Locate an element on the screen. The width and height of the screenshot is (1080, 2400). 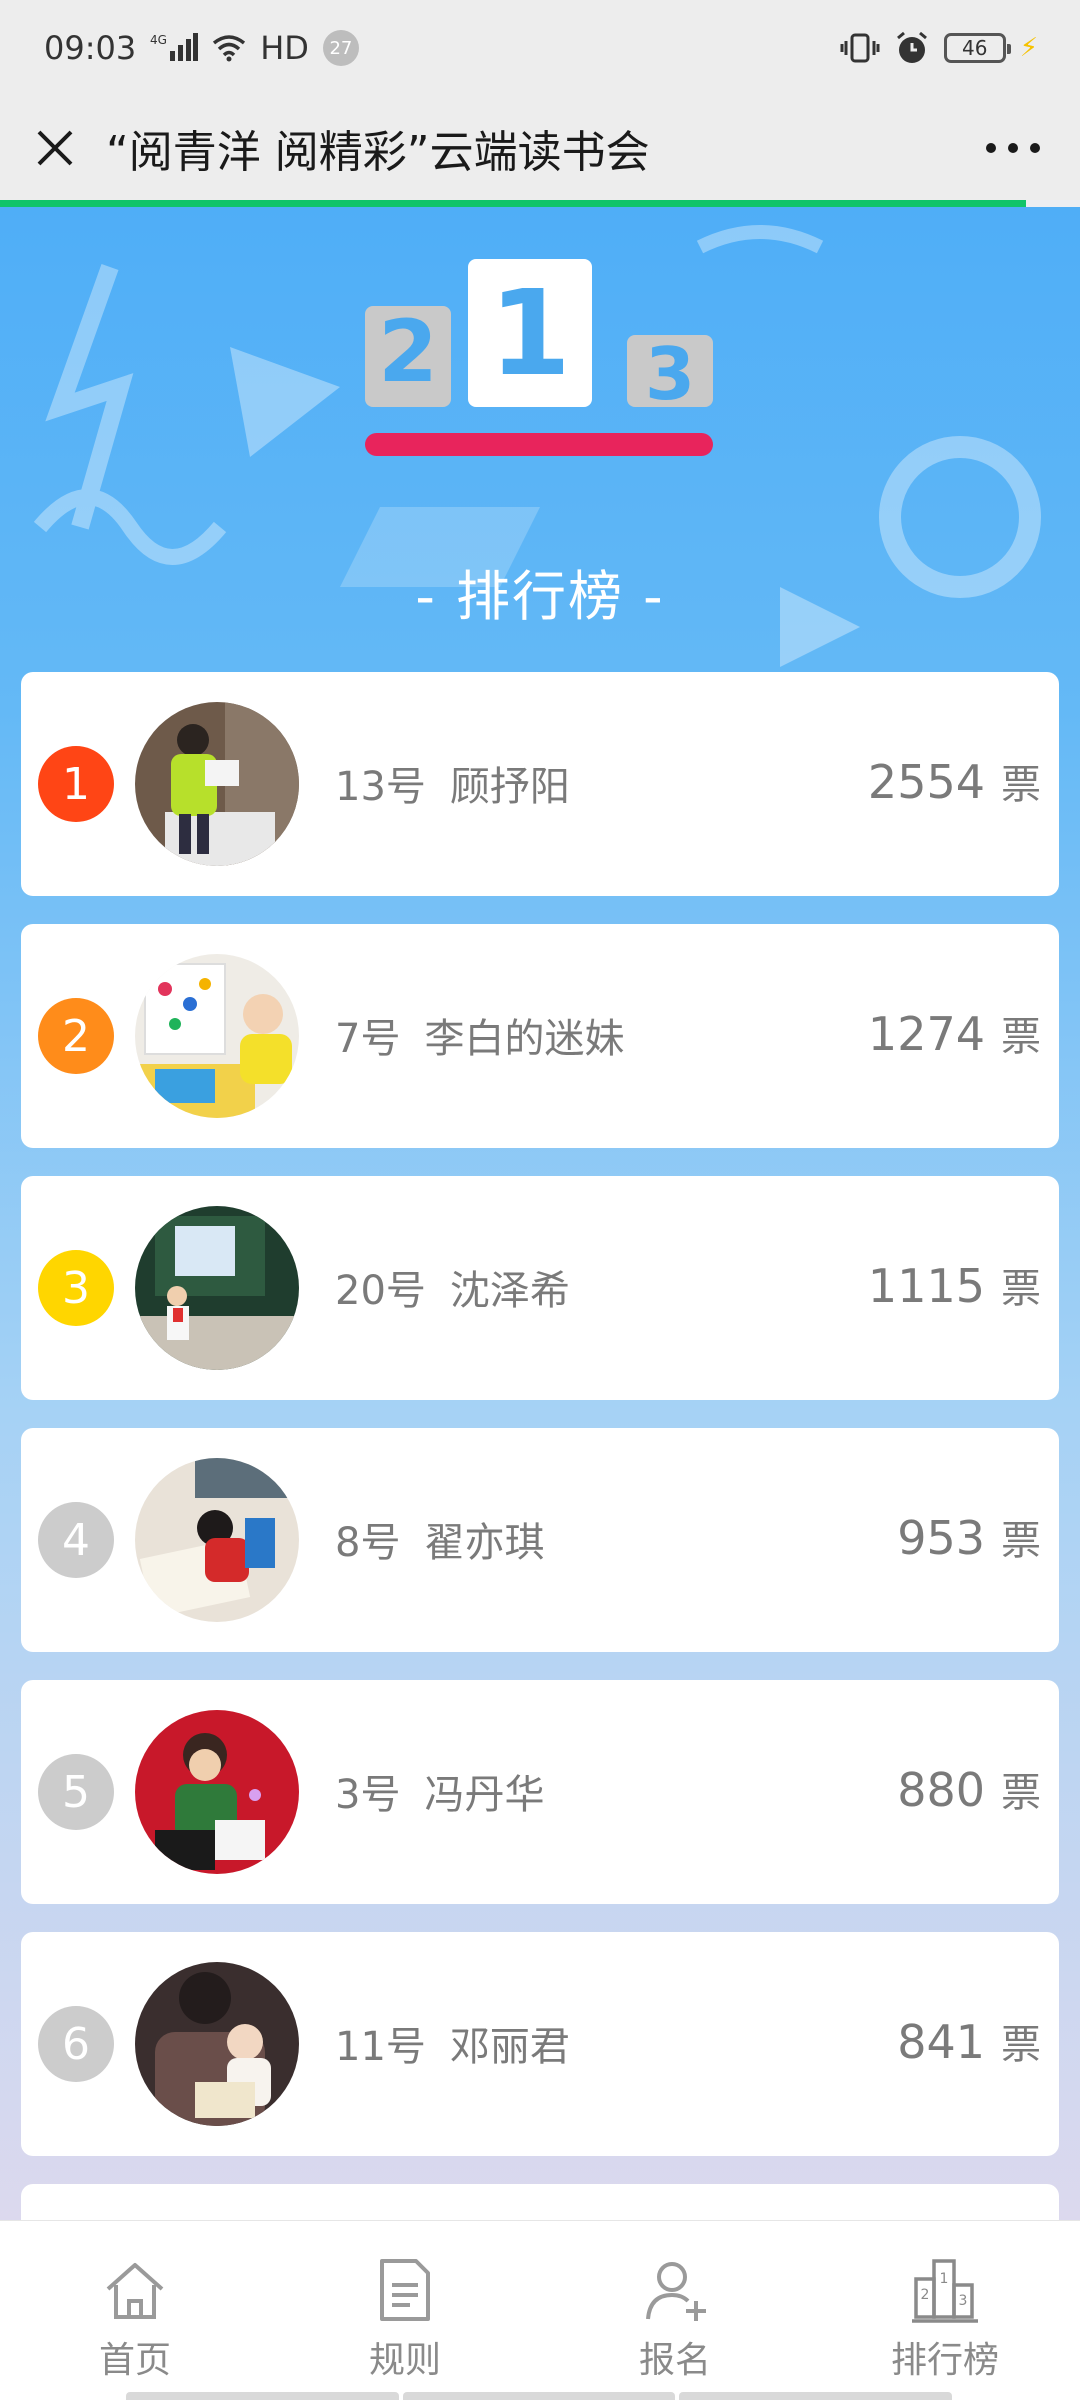
ranking-entry: 2 7号 李白的迷妹 1274 票 is located at coordinates (540, 1036).